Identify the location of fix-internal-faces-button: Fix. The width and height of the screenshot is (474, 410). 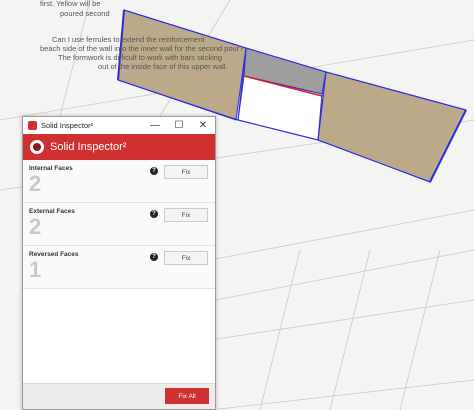
(186, 172).